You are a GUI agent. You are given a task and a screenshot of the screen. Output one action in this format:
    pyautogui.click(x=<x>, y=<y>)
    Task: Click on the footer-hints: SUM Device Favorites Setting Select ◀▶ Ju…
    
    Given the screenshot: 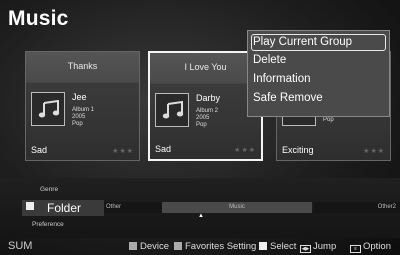 What is the action you would take?
    pyautogui.click(x=200, y=246)
    